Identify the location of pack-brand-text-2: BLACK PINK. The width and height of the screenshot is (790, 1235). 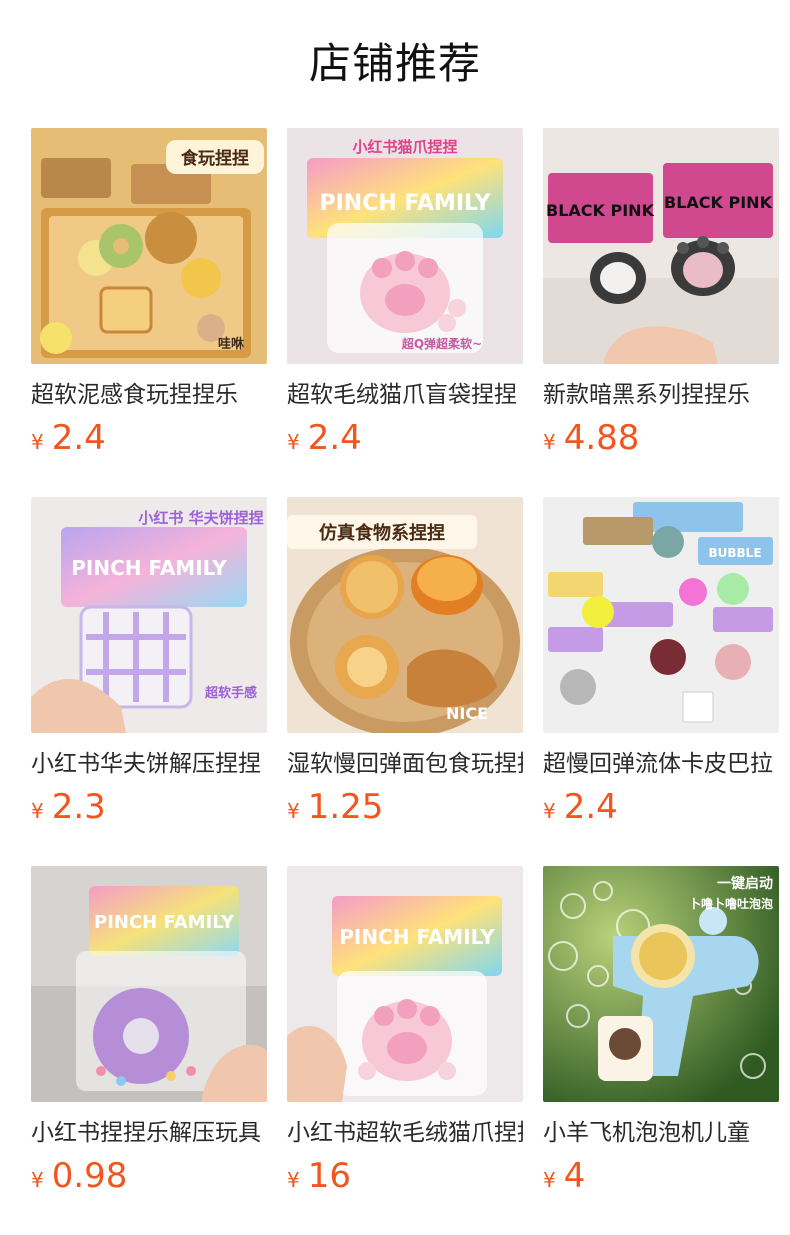
(718, 202).